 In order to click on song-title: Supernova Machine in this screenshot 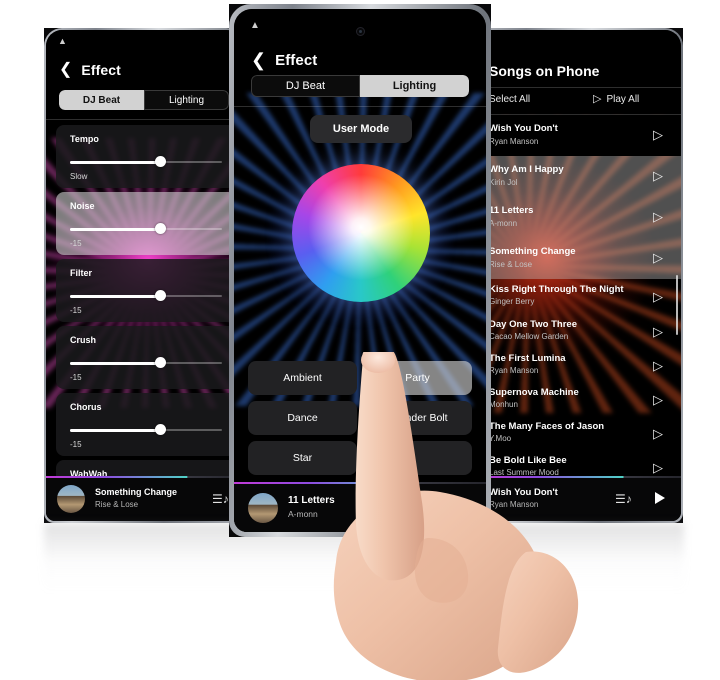, I will do `click(534, 392)`.